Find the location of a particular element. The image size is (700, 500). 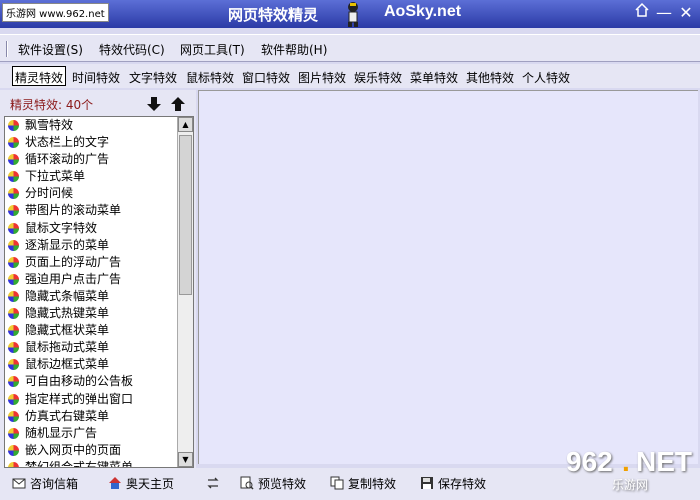

swap-icon is located at coordinates (213, 483).